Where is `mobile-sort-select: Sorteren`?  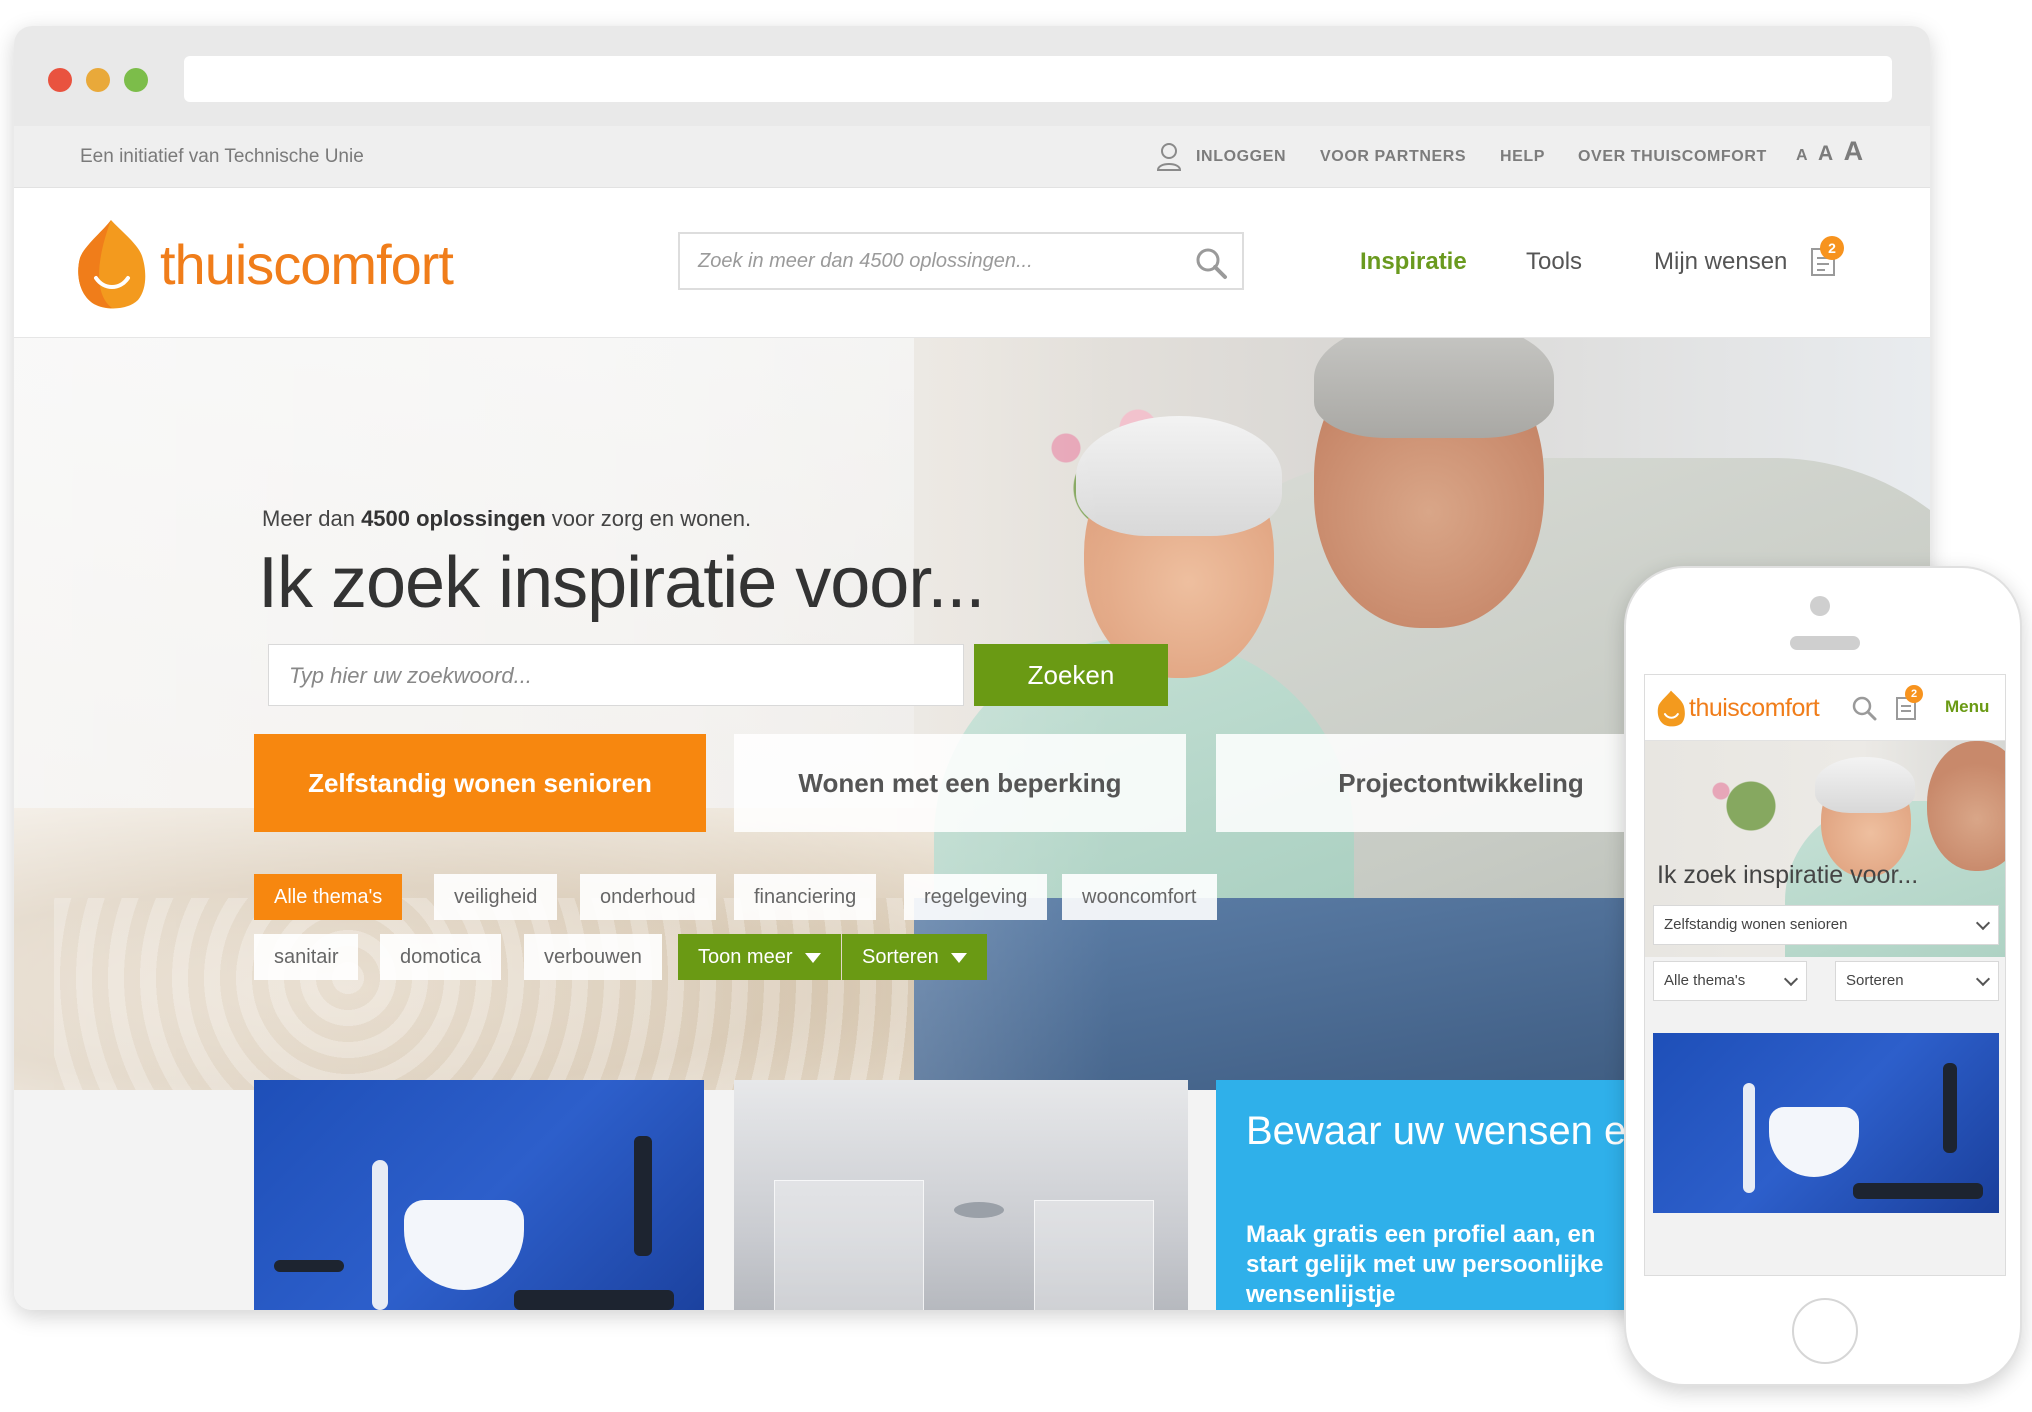
mobile-sort-select: Sorteren is located at coordinates (1917, 981).